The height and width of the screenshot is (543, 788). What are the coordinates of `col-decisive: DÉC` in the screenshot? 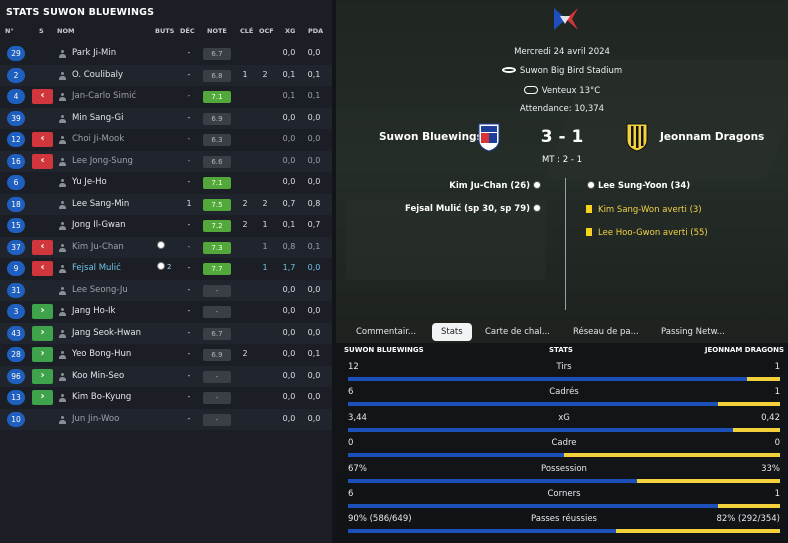 It's located at (187, 31).